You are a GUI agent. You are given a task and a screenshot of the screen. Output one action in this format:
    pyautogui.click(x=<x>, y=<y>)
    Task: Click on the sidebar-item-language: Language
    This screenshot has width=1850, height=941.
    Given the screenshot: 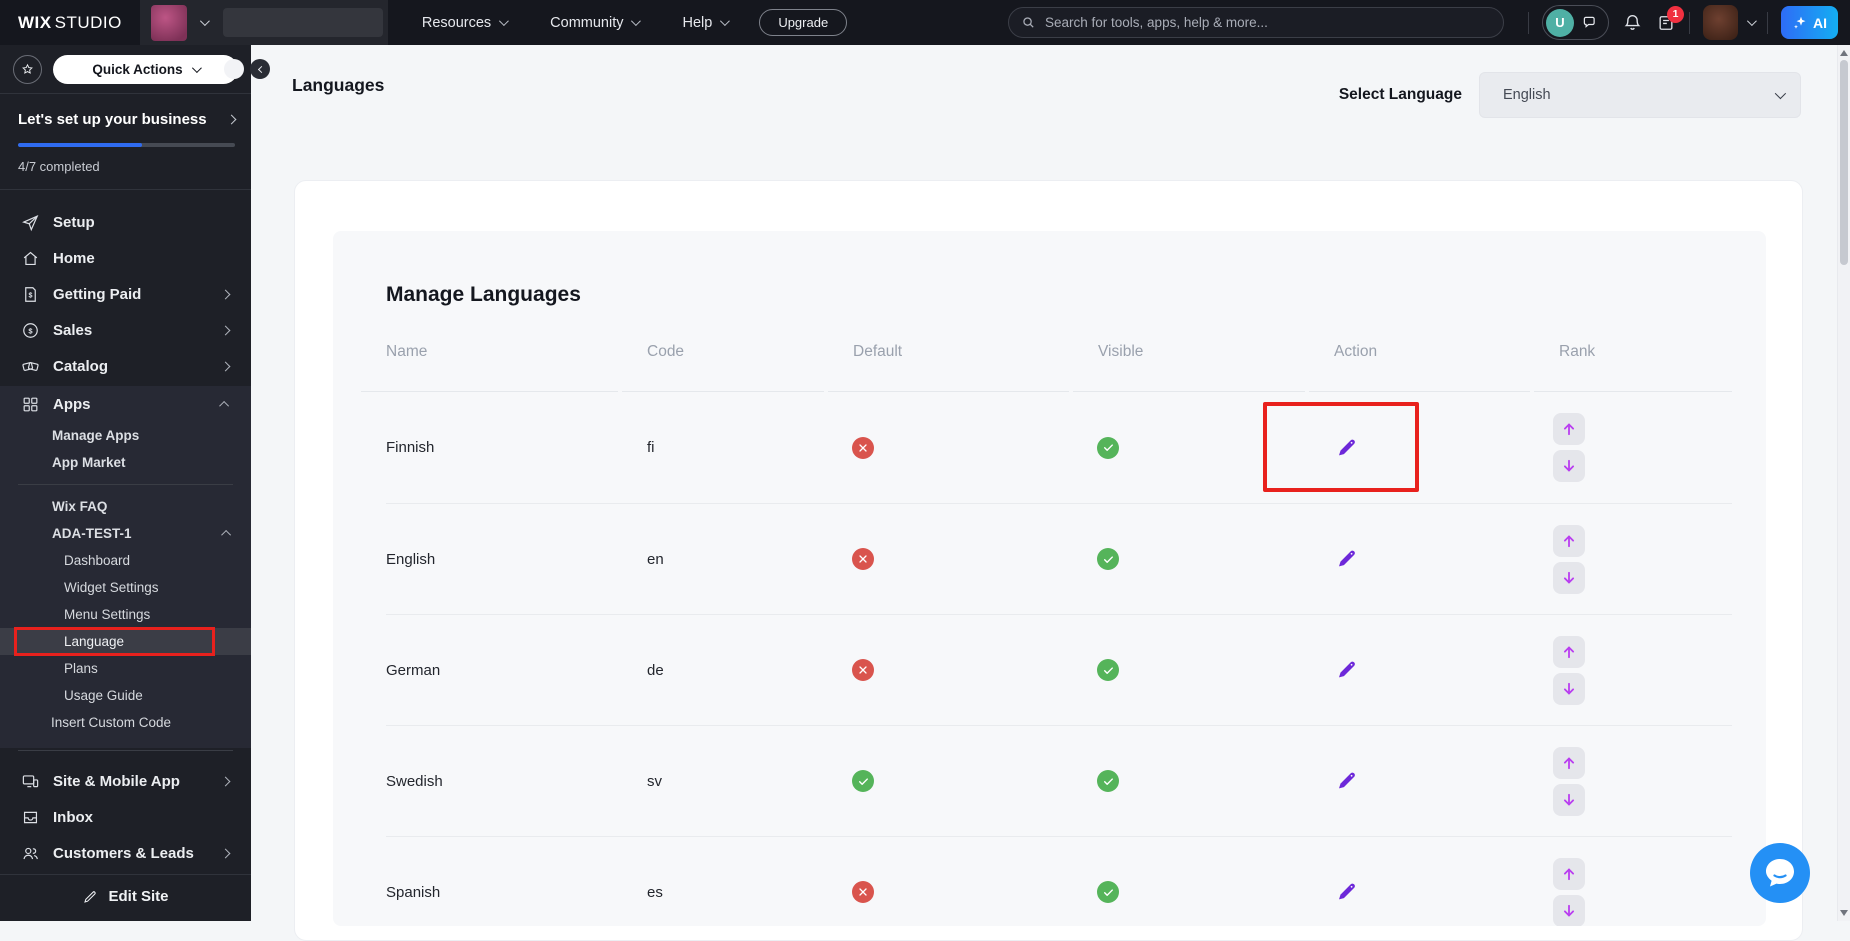 What is the action you would take?
    pyautogui.click(x=125, y=641)
    